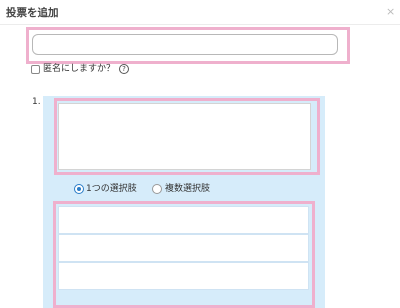 The width and height of the screenshot is (400, 308). I want to click on close-icon: ×, so click(390, 12).